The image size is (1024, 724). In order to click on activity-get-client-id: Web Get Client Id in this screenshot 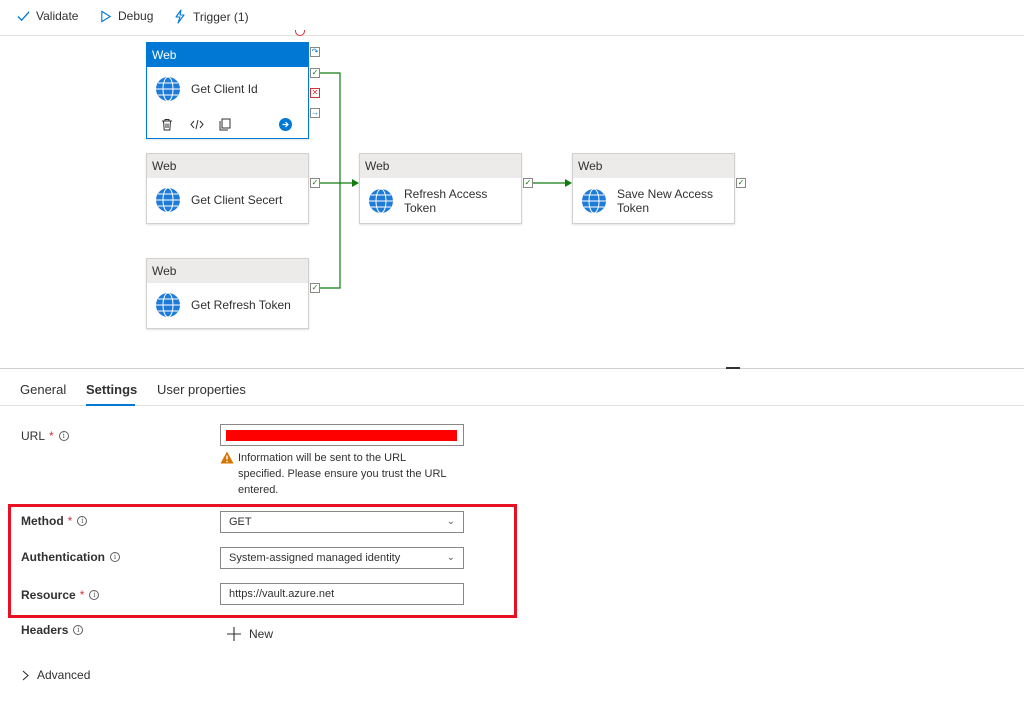, I will do `click(227, 90)`.